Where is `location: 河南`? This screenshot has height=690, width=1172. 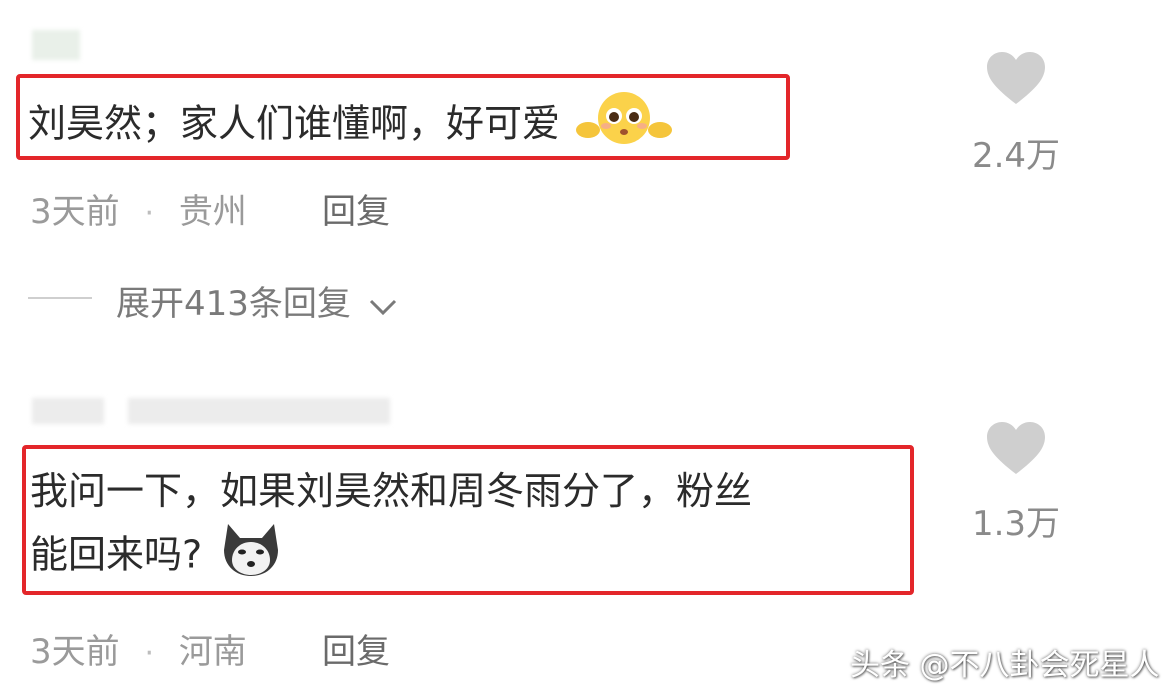
location: 河南 is located at coordinates (212, 652).